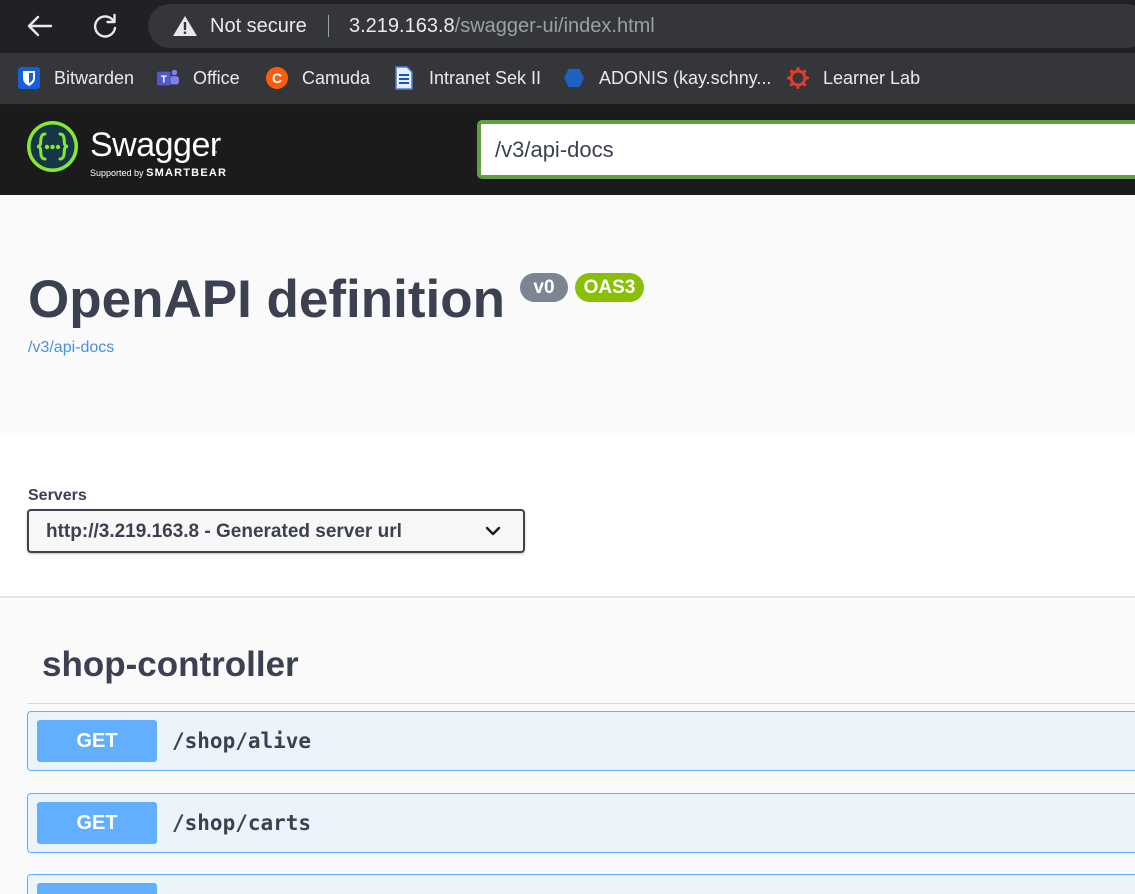 Image resolution: width=1135 pixels, height=894 pixels. What do you see at coordinates (581, 741) in the screenshot?
I see `operation-shop-alive: GET /shop/alive` at bounding box center [581, 741].